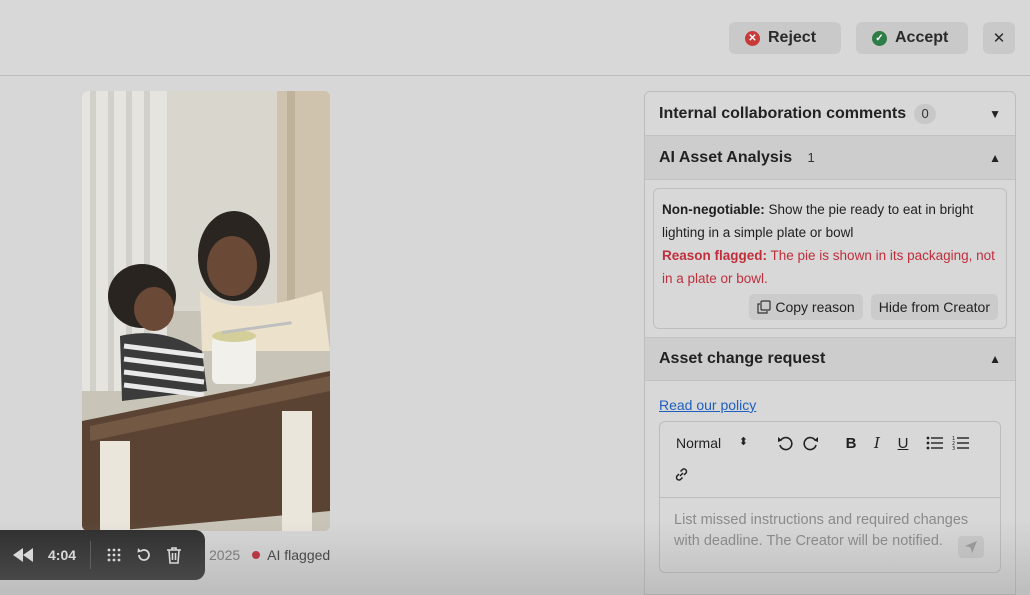  Describe the element at coordinates (23, 555) in the screenshot. I see `rewind-icon` at that location.